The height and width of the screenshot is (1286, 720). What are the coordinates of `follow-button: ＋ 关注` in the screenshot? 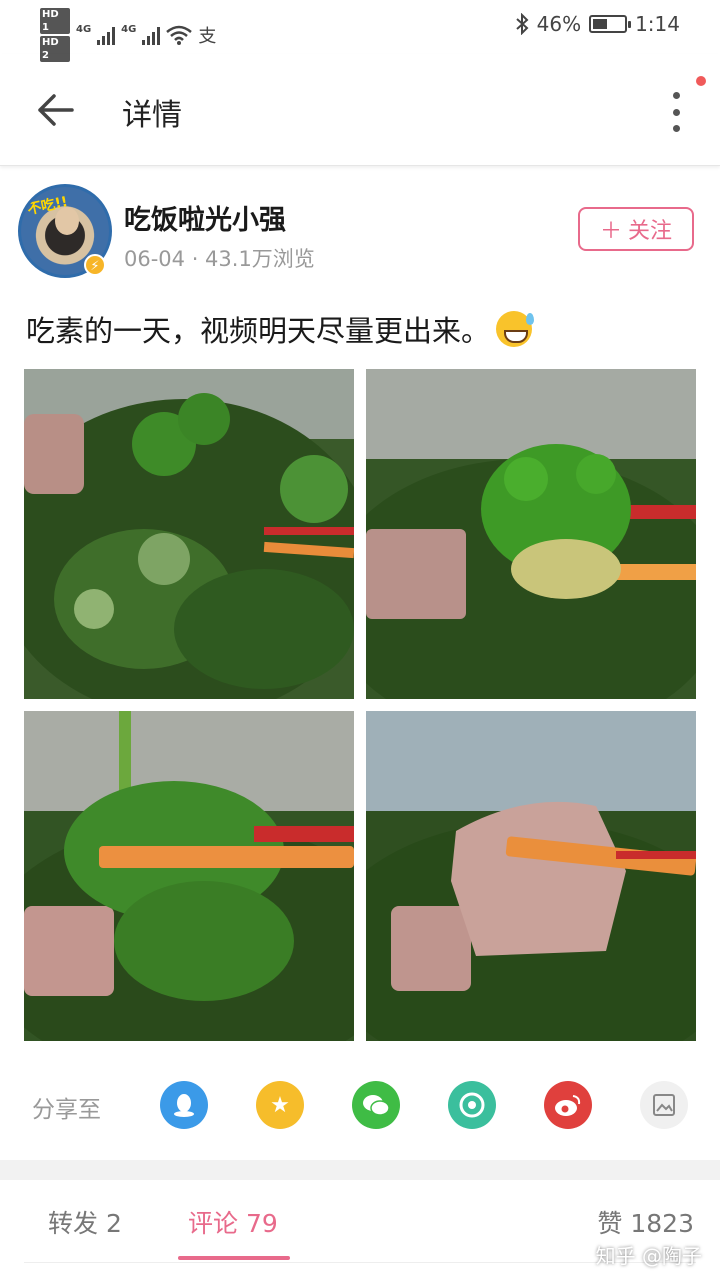 It's located at (636, 229).